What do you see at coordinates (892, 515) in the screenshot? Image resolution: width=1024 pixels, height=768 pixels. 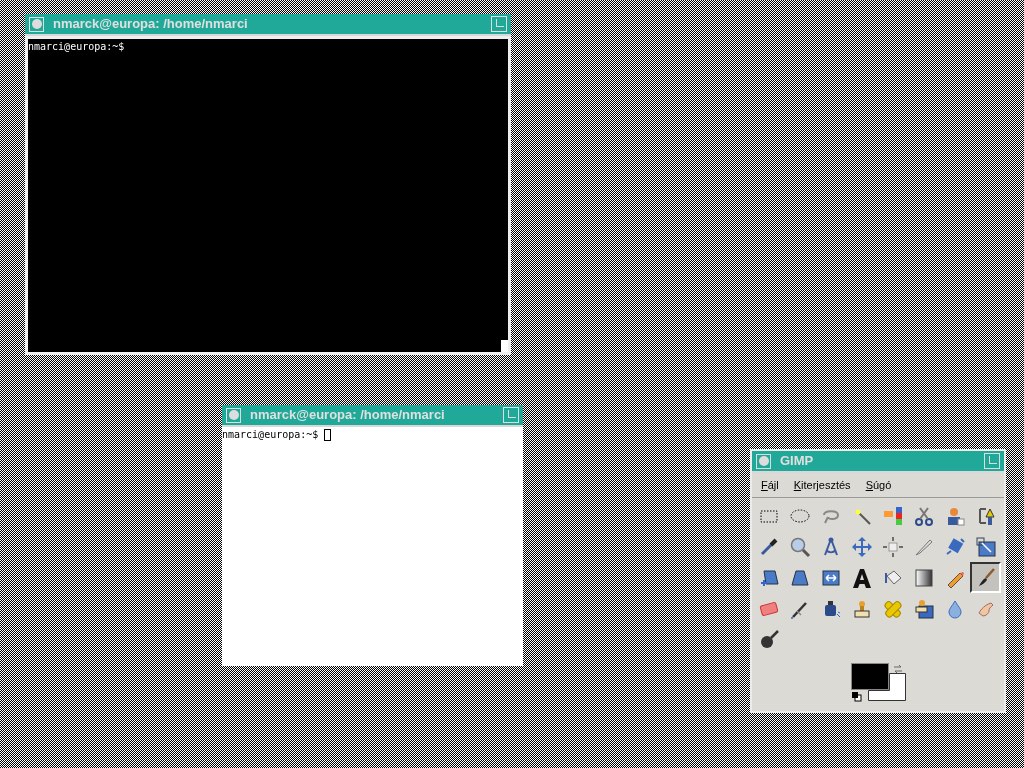 I see `colored-blocks-icon` at bounding box center [892, 515].